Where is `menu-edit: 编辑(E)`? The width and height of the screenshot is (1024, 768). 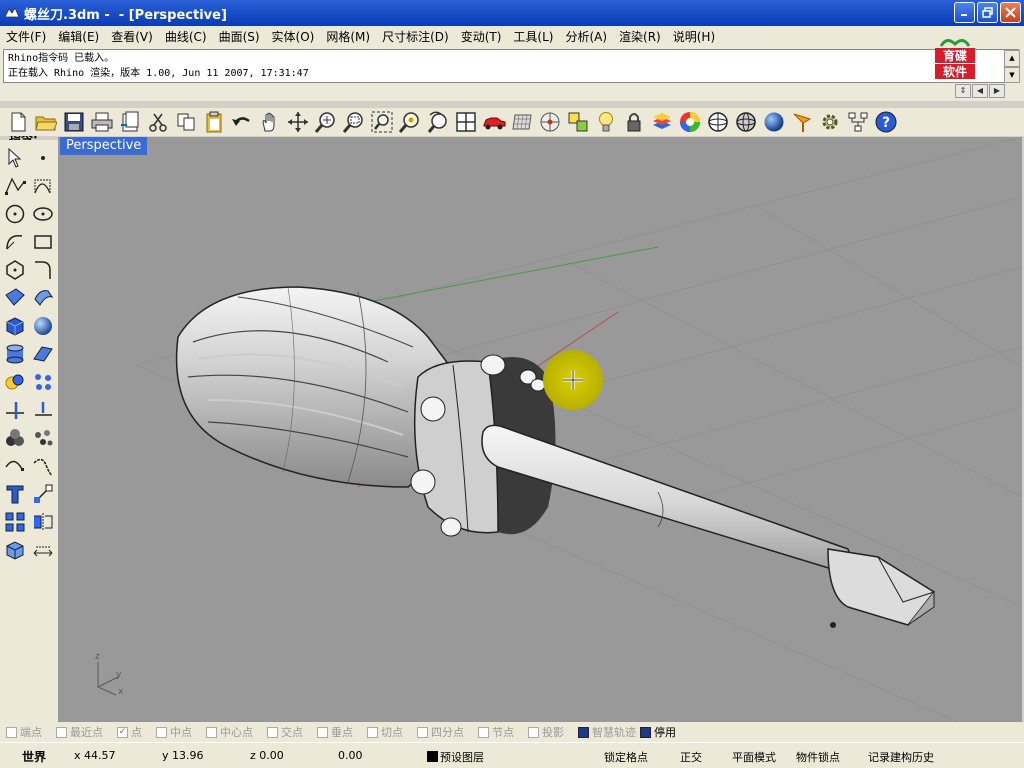 menu-edit: 编辑(E) is located at coordinates (78, 36).